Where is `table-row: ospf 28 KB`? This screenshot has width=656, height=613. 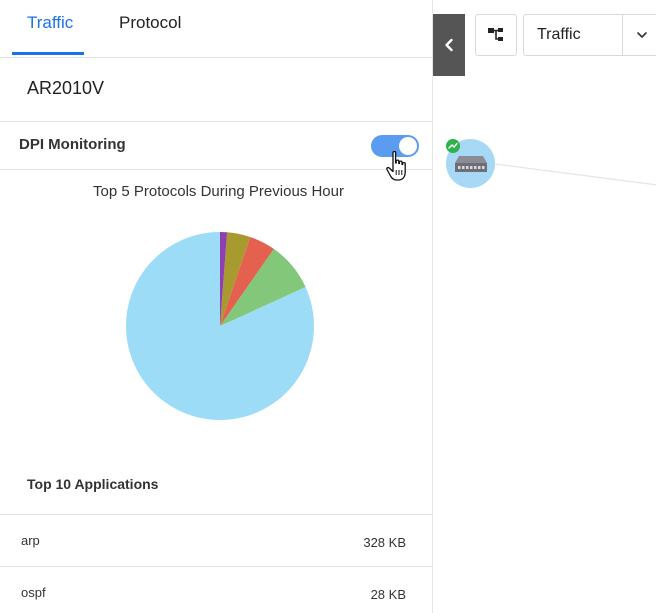
table-row: ospf 28 KB is located at coordinates (216, 590).